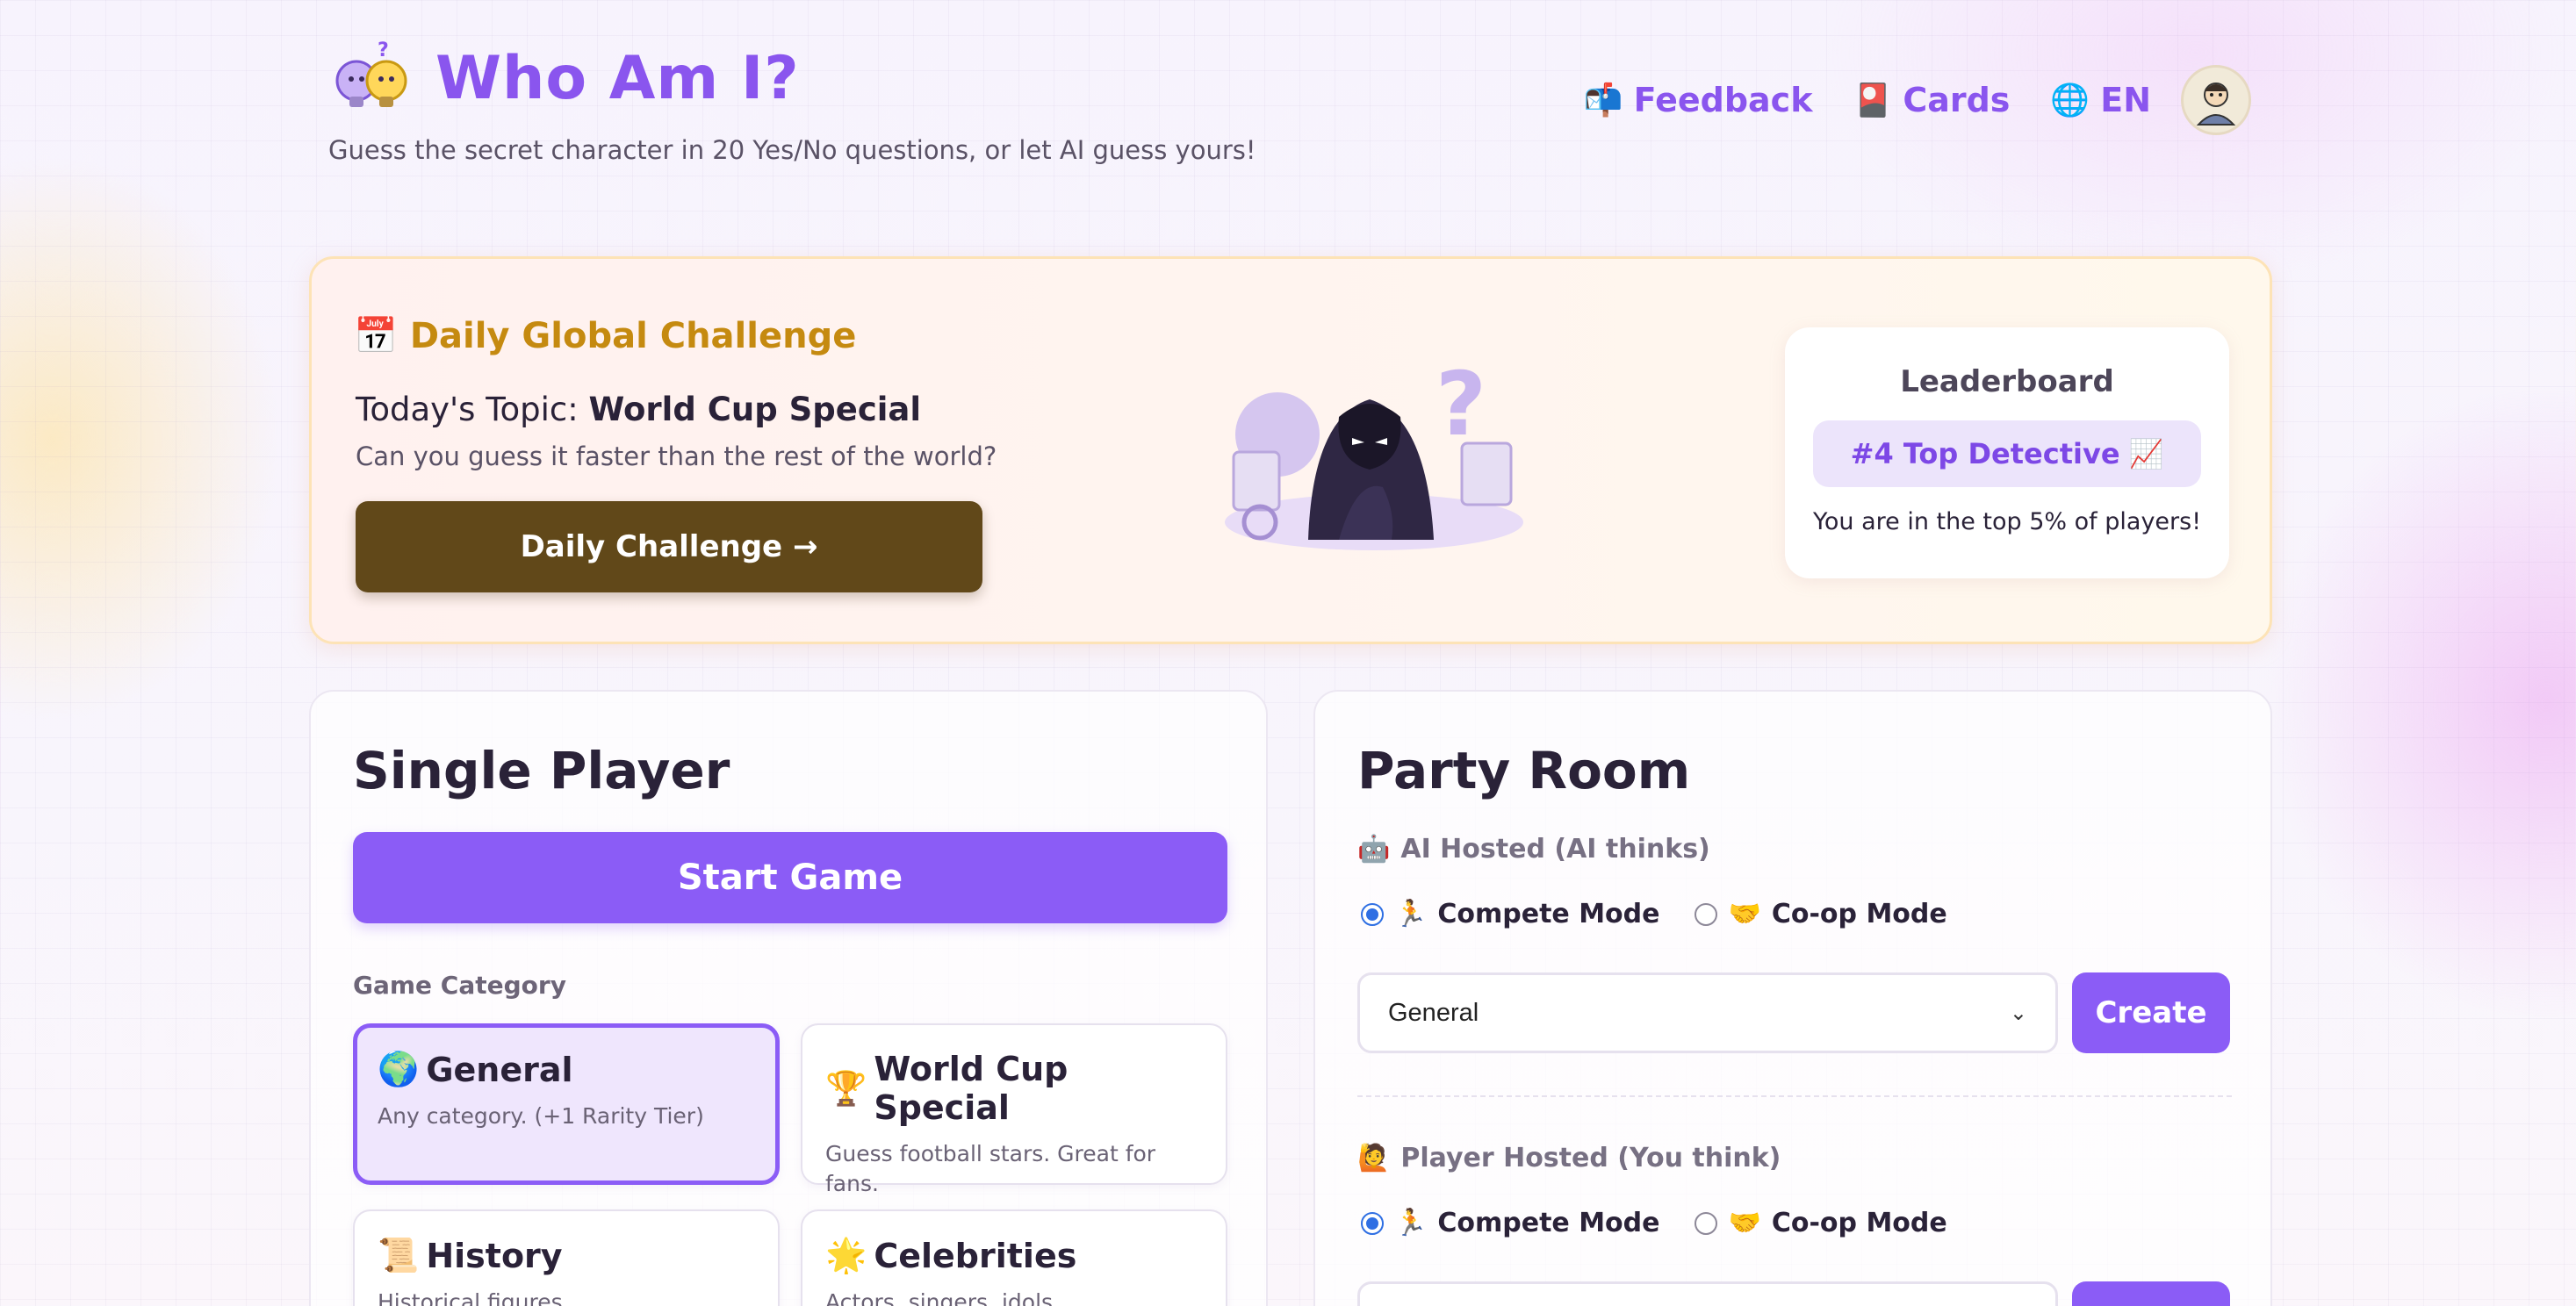  Describe the element at coordinates (399, 1255) in the screenshot. I see `scroll-icon: 📜` at that location.